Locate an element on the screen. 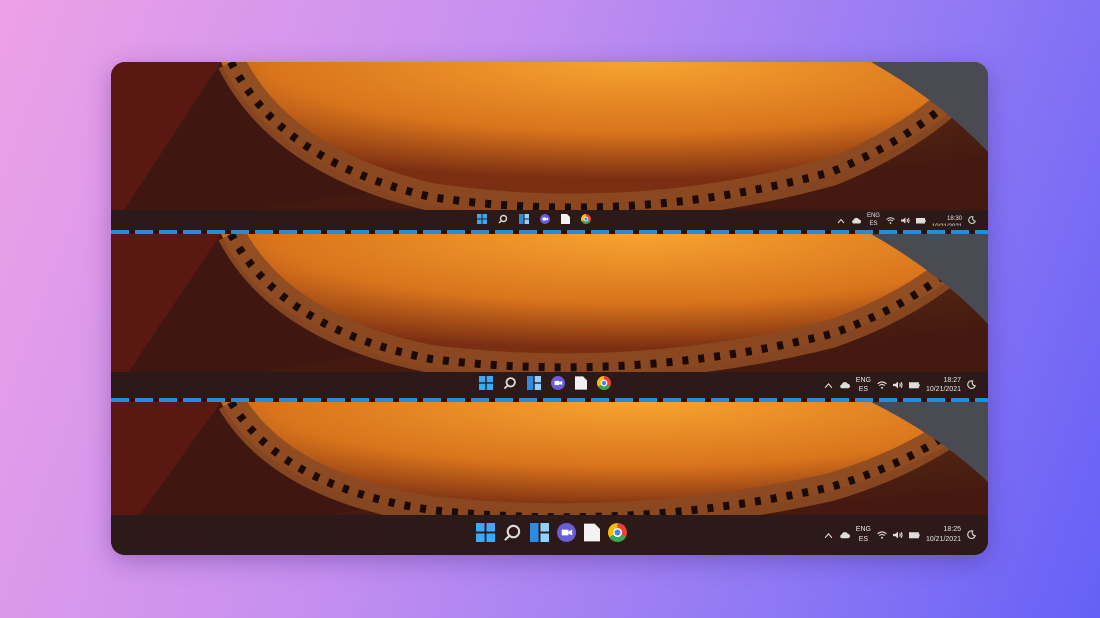 This screenshot has width=1100, height=618. system-tray: ENG ES 18:27 10/21/2021 is located at coordinates (900, 385).